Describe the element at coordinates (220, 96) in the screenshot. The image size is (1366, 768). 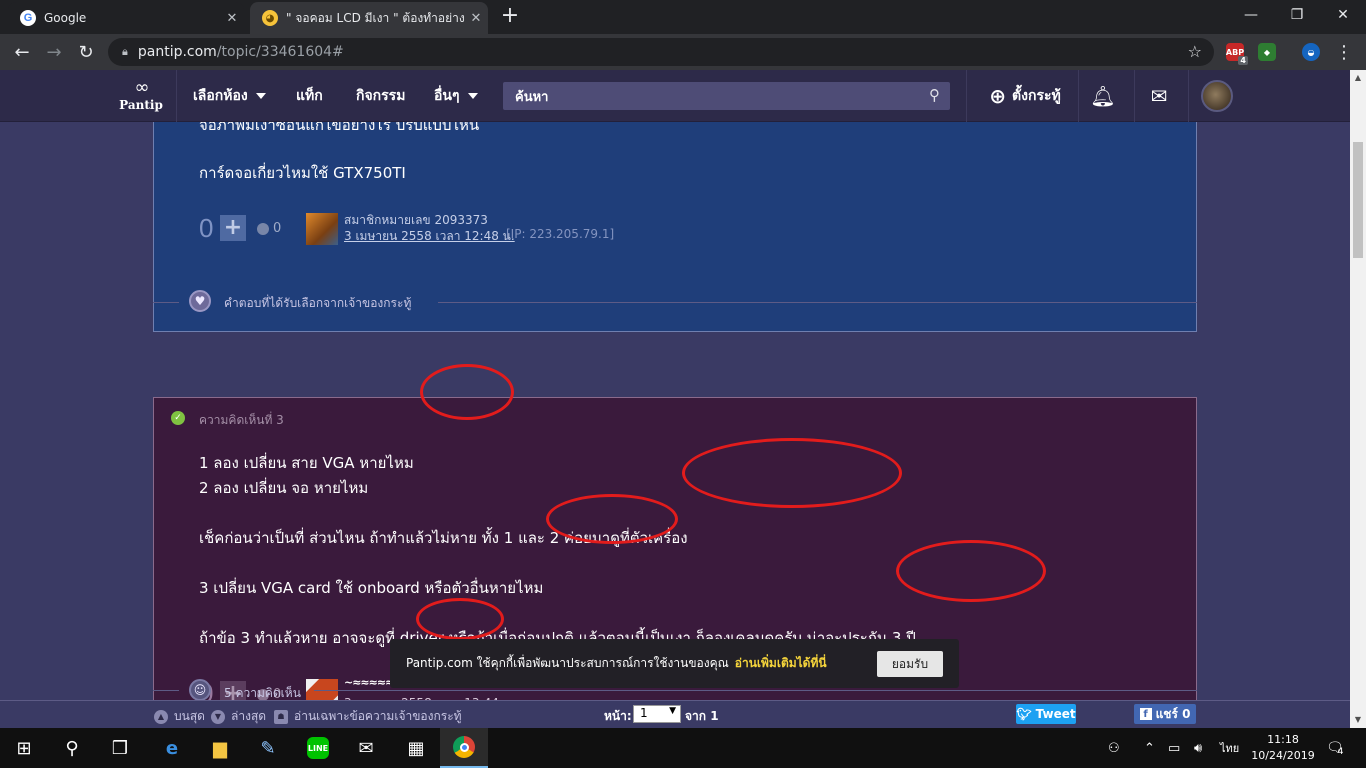
I see `menu-label: เลือกห้อง` at that location.